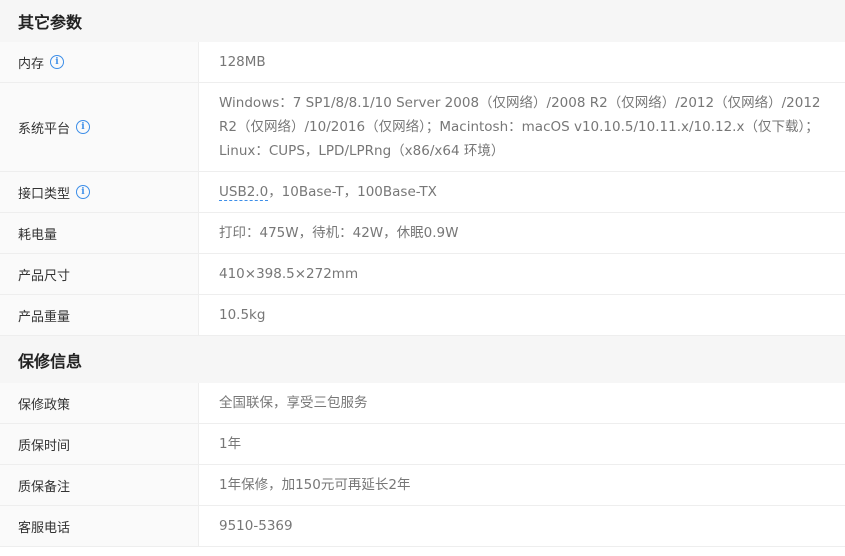 This screenshot has width=845, height=556. What do you see at coordinates (244, 192) in the screenshot?
I see `usb-link: USB2.0` at bounding box center [244, 192].